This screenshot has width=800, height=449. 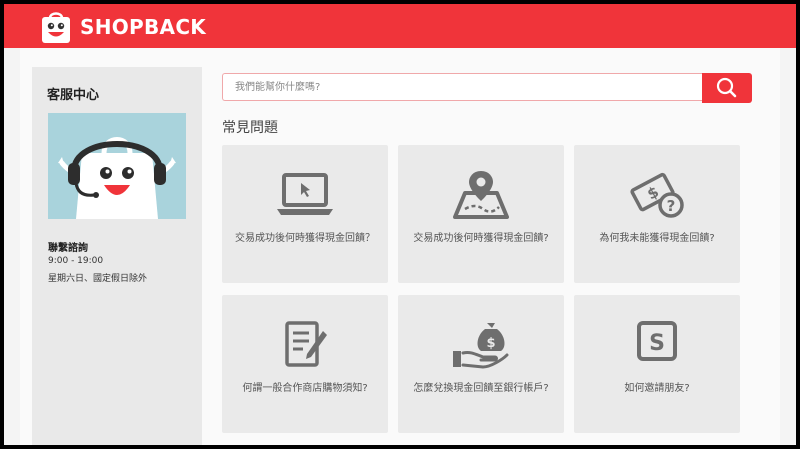 I want to click on search-bar, so click(x=487, y=88).